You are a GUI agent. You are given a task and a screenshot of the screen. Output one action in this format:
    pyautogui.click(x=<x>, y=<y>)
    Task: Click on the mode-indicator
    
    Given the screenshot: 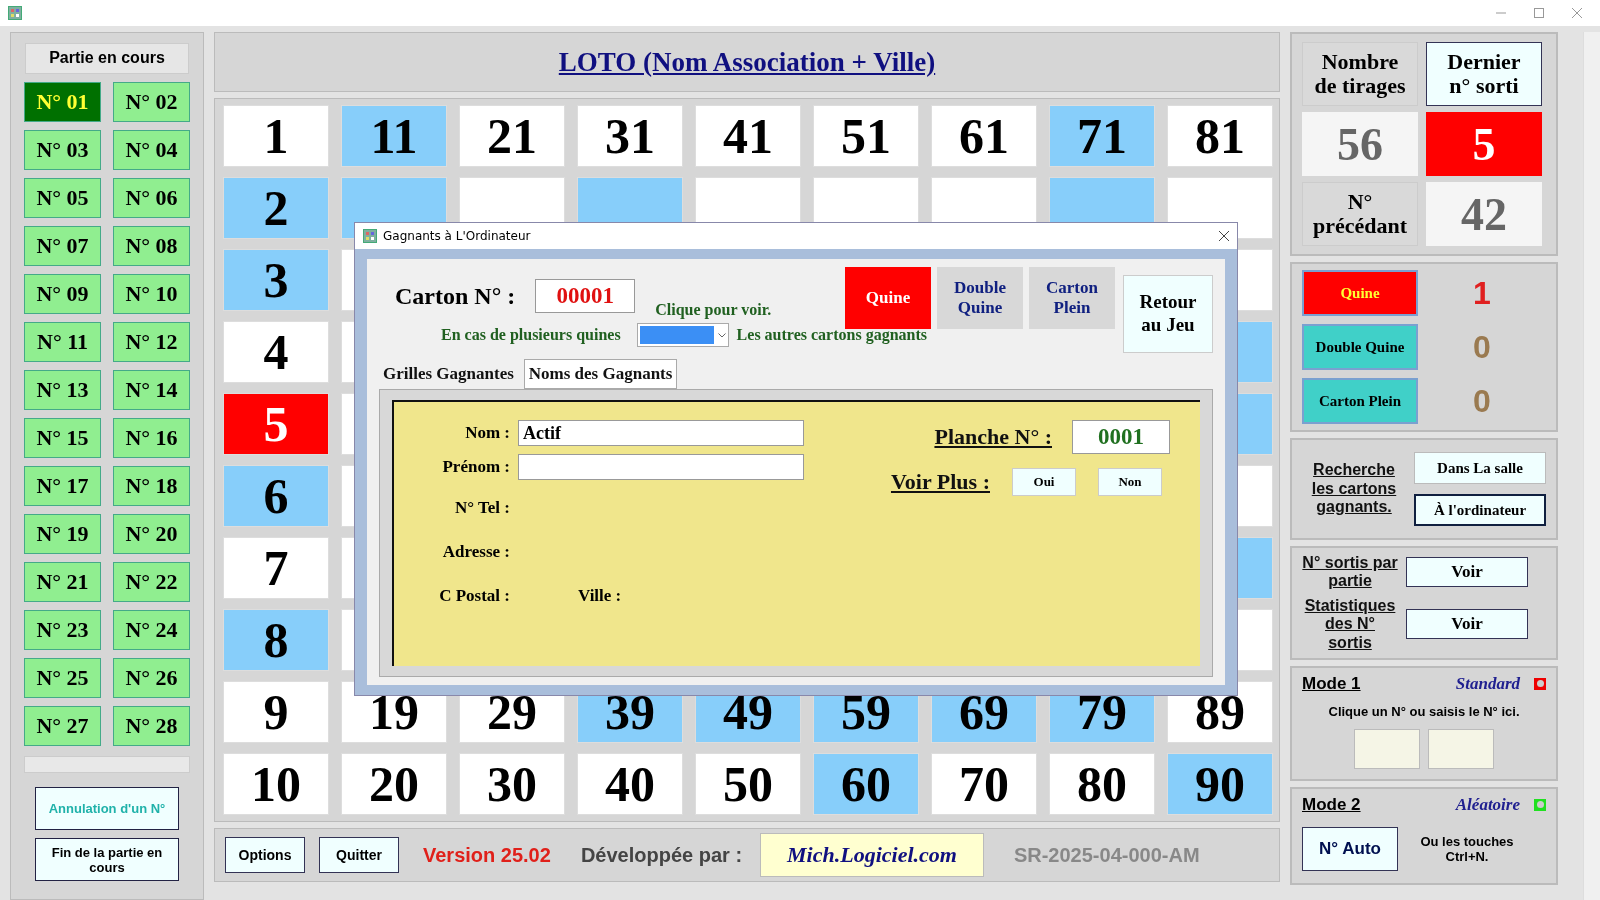 What is the action you would take?
    pyautogui.click(x=1540, y=683)
    